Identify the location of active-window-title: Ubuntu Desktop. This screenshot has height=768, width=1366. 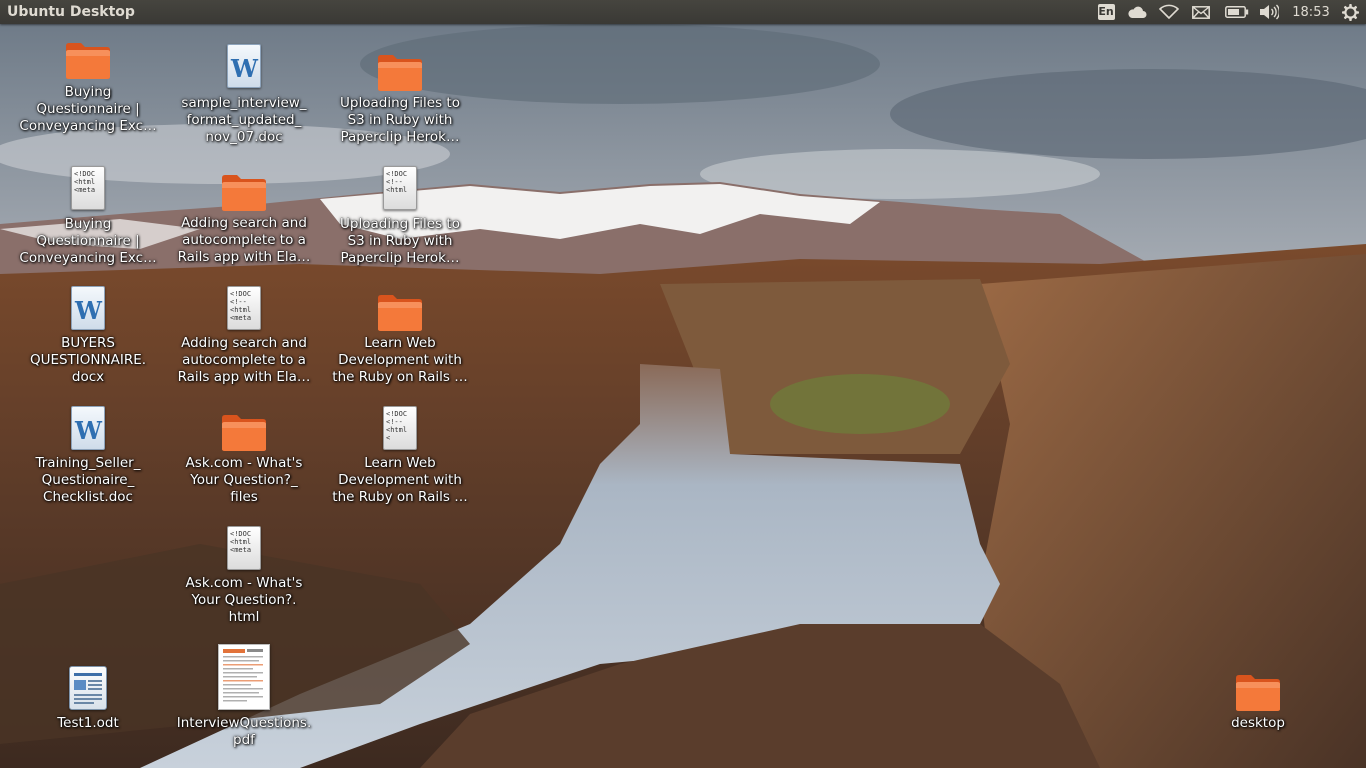
(71, 12).